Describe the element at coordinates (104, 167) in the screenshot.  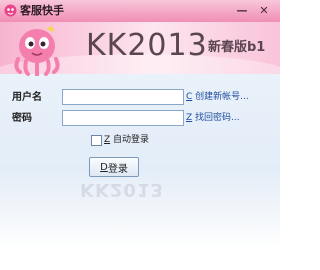
I see `login-accelerator: D` at that location.